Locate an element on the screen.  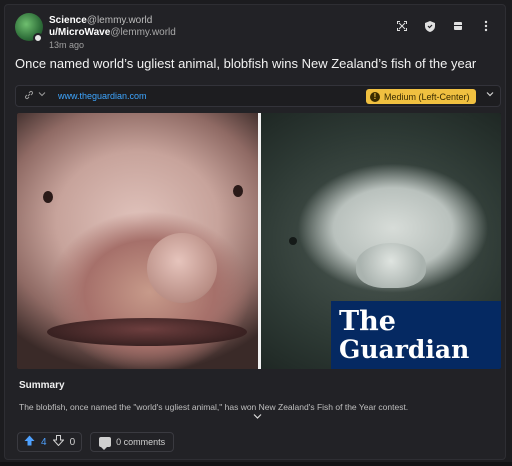
user-name: u/MicroWave is located at coordinates (80, 32).